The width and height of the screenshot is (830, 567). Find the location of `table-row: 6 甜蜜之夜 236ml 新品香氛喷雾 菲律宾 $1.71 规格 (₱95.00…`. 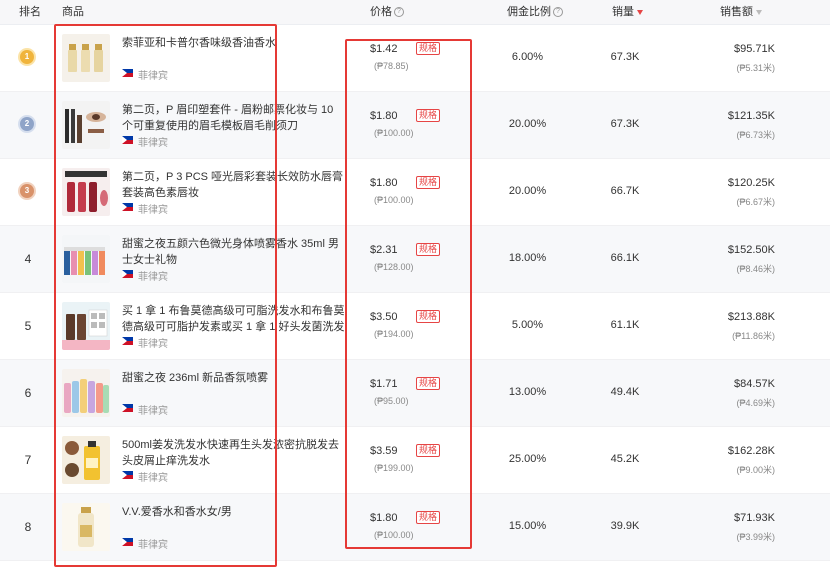

table-row: 6 甜蜜之夜 236ml 新品香氛喷雾 菲律宾 $1.71 规格 (₱95.00… is located at coordinates (415, 393).